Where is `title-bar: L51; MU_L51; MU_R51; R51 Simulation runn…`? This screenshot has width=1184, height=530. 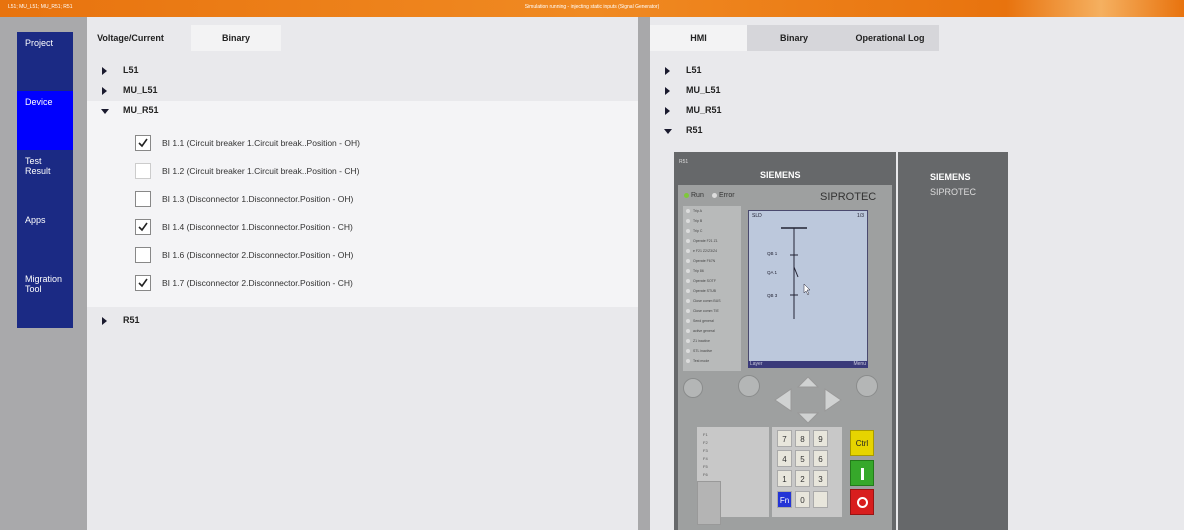 title-bar: L51; MU_L51; MU_R51; R51 Simulation runn… is located at coordinates (592, 8).